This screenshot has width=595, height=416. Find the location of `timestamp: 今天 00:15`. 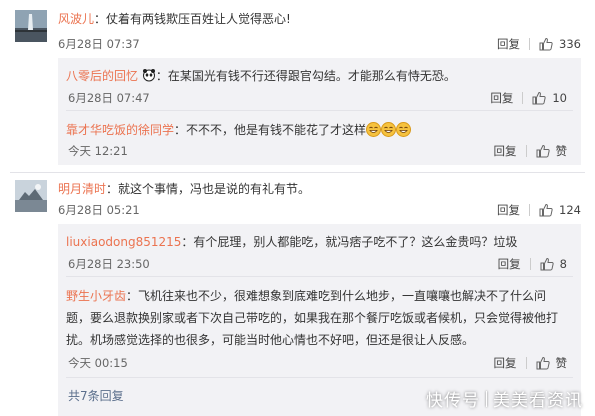

timestamp: 今天 00:15 is located at coordinates (98, 363).